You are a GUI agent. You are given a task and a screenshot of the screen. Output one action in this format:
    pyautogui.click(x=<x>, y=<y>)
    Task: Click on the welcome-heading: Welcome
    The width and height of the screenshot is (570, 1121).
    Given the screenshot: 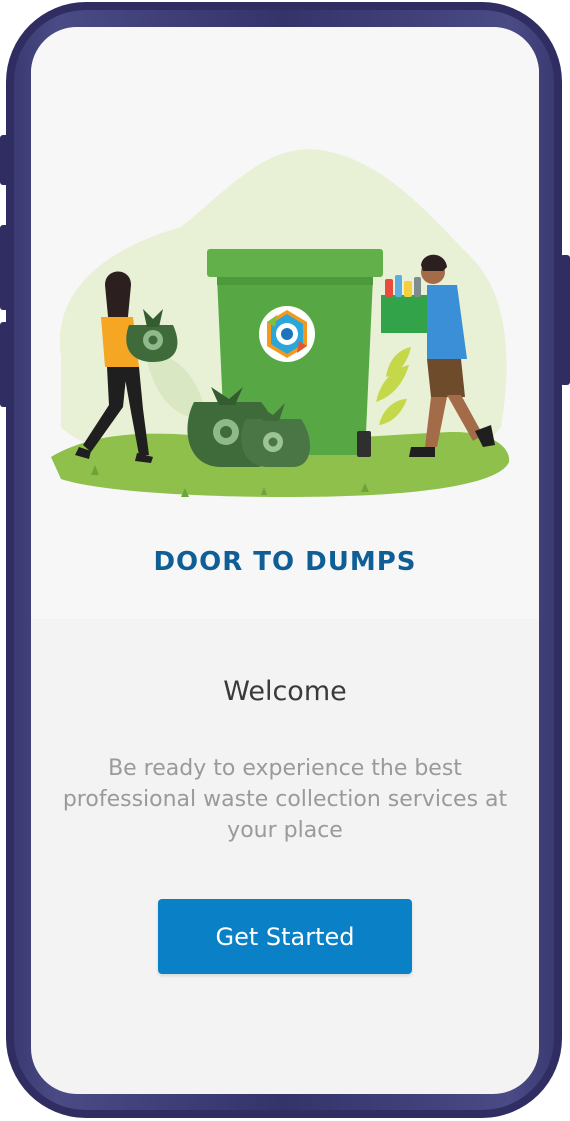 What is the action you would take?
    pyautogui.click(x=285, y=691)
    